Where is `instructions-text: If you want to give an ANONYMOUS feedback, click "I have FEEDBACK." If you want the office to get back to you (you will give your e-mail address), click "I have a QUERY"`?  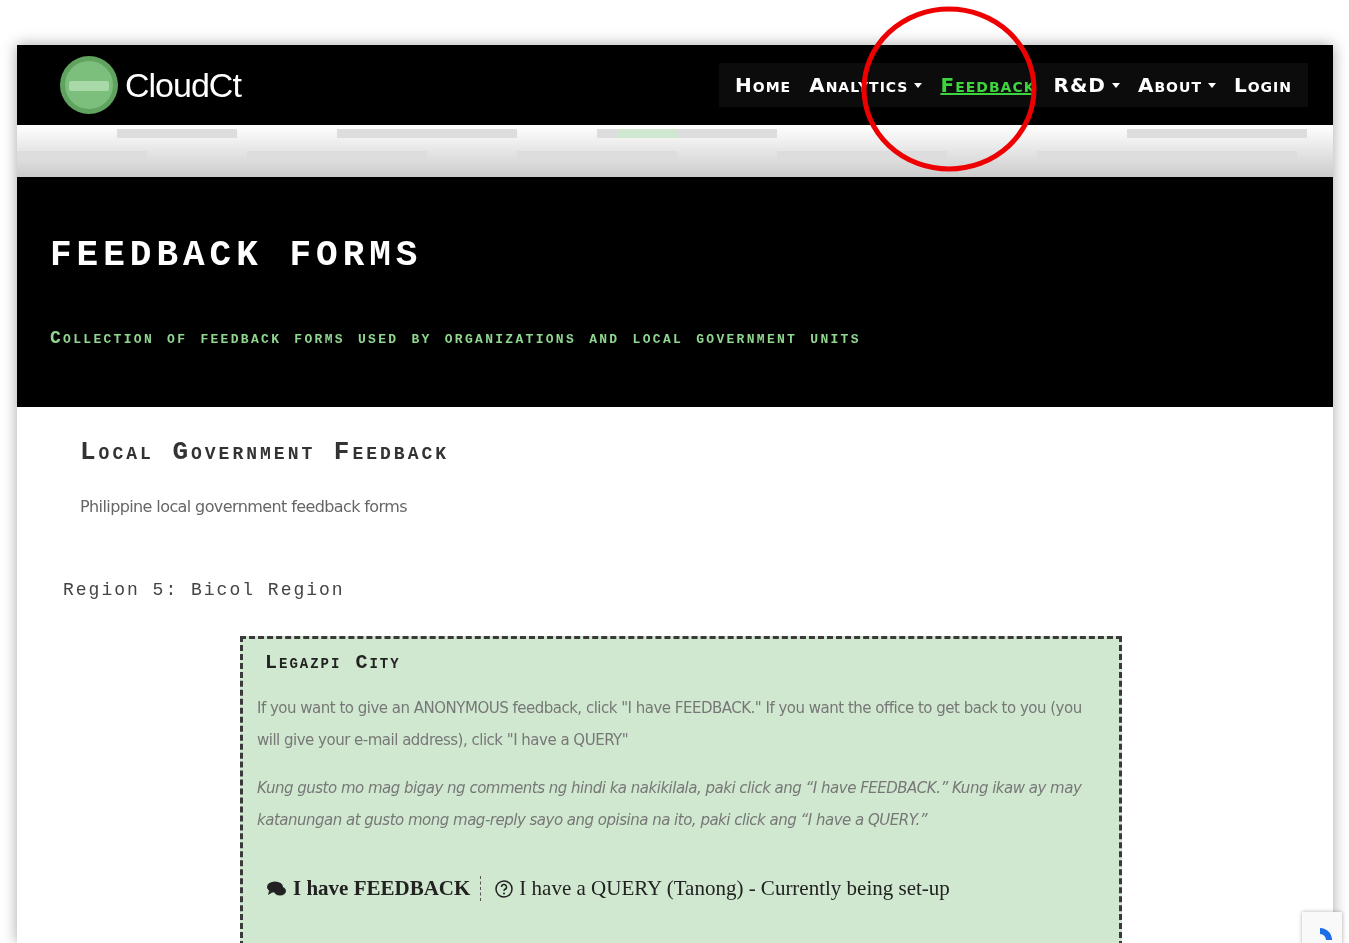 instructions-text: If you want to give an ANONYMOUS feedback, click "I have FEEDBACK." If you want the office to get back to you (you will give your e-mail address), click "I have a QUERY" is located at coordinates (670, 724).